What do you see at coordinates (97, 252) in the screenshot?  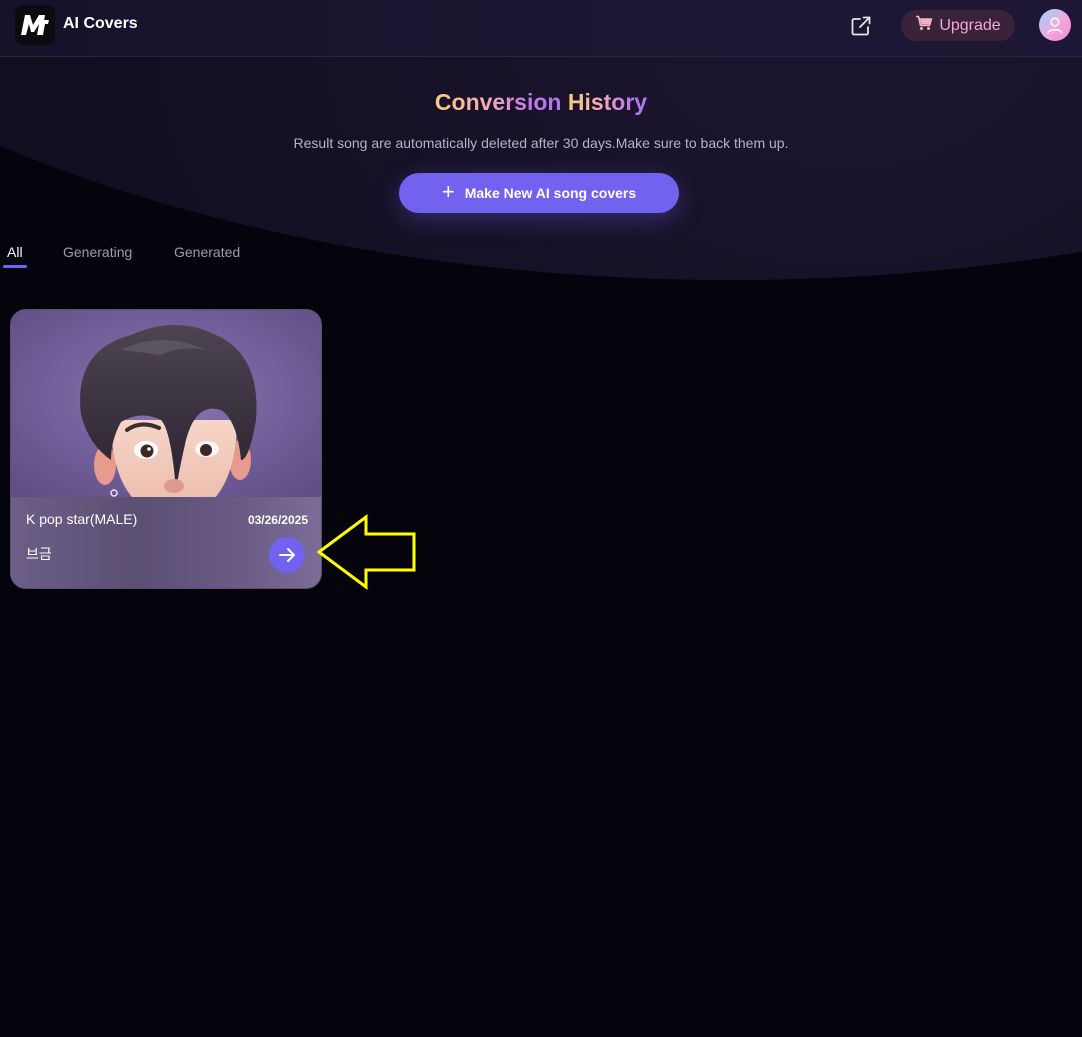 I see `tab-generating: Generating` at bounding box center [97, 252].